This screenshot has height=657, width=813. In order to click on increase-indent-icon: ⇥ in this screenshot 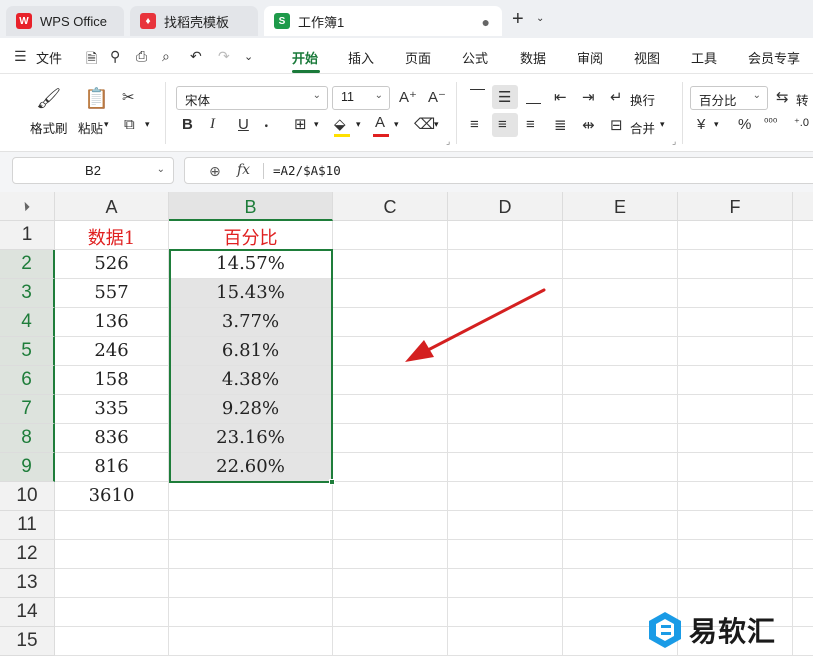, I will do `click(588, 97)`.